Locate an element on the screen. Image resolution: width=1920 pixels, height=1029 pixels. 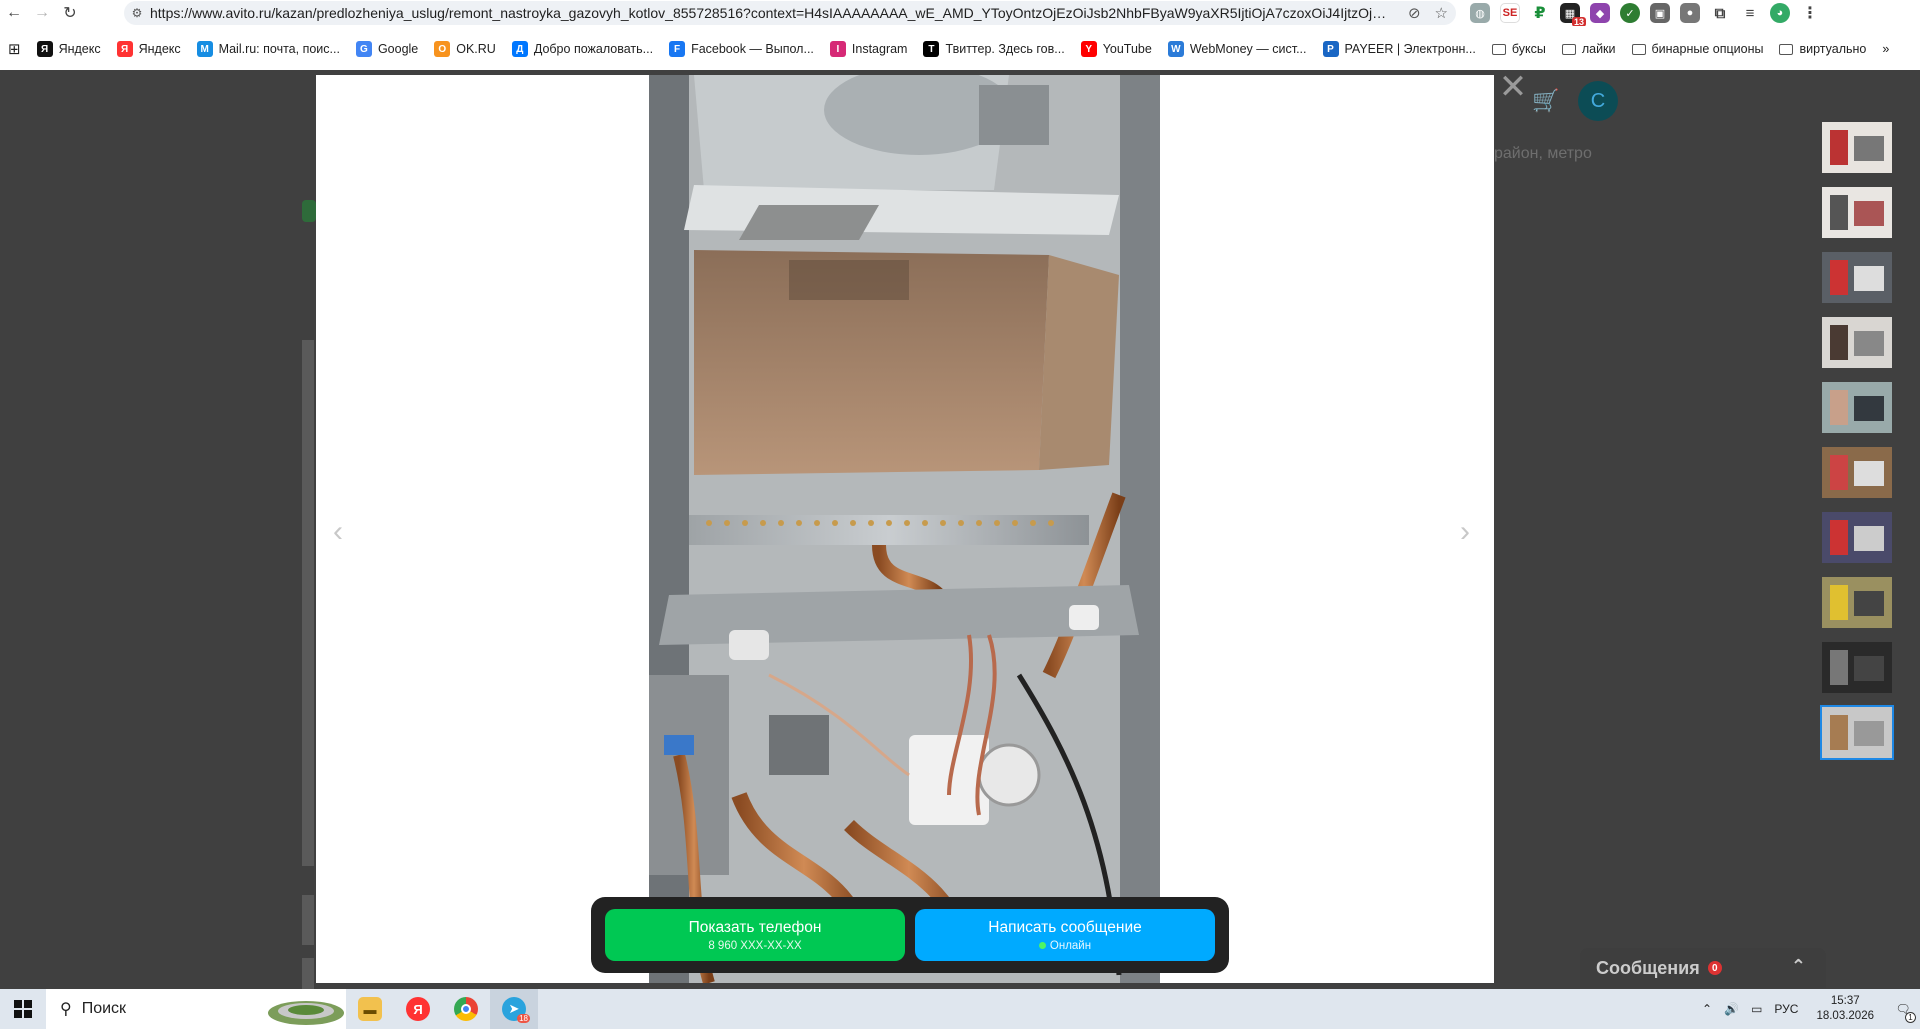
page-location-hint: район, метро is located at coordinates (1543, 153).